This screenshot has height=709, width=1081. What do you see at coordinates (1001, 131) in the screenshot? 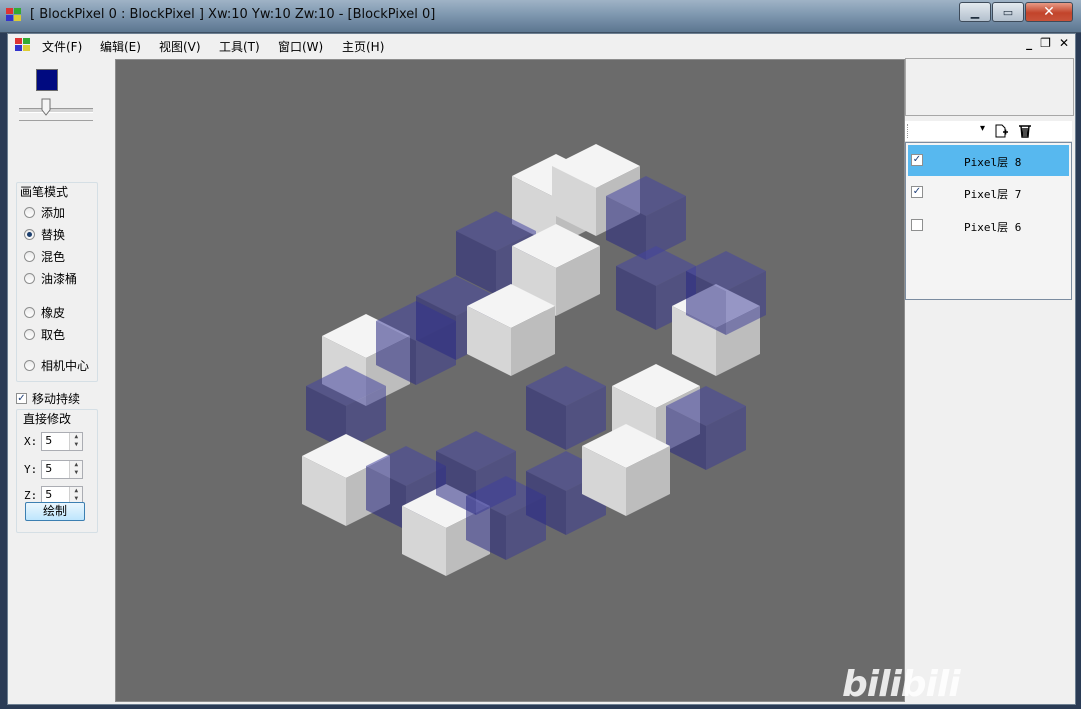
I see `new-layer-icon` at bounding box center [1001, 131].